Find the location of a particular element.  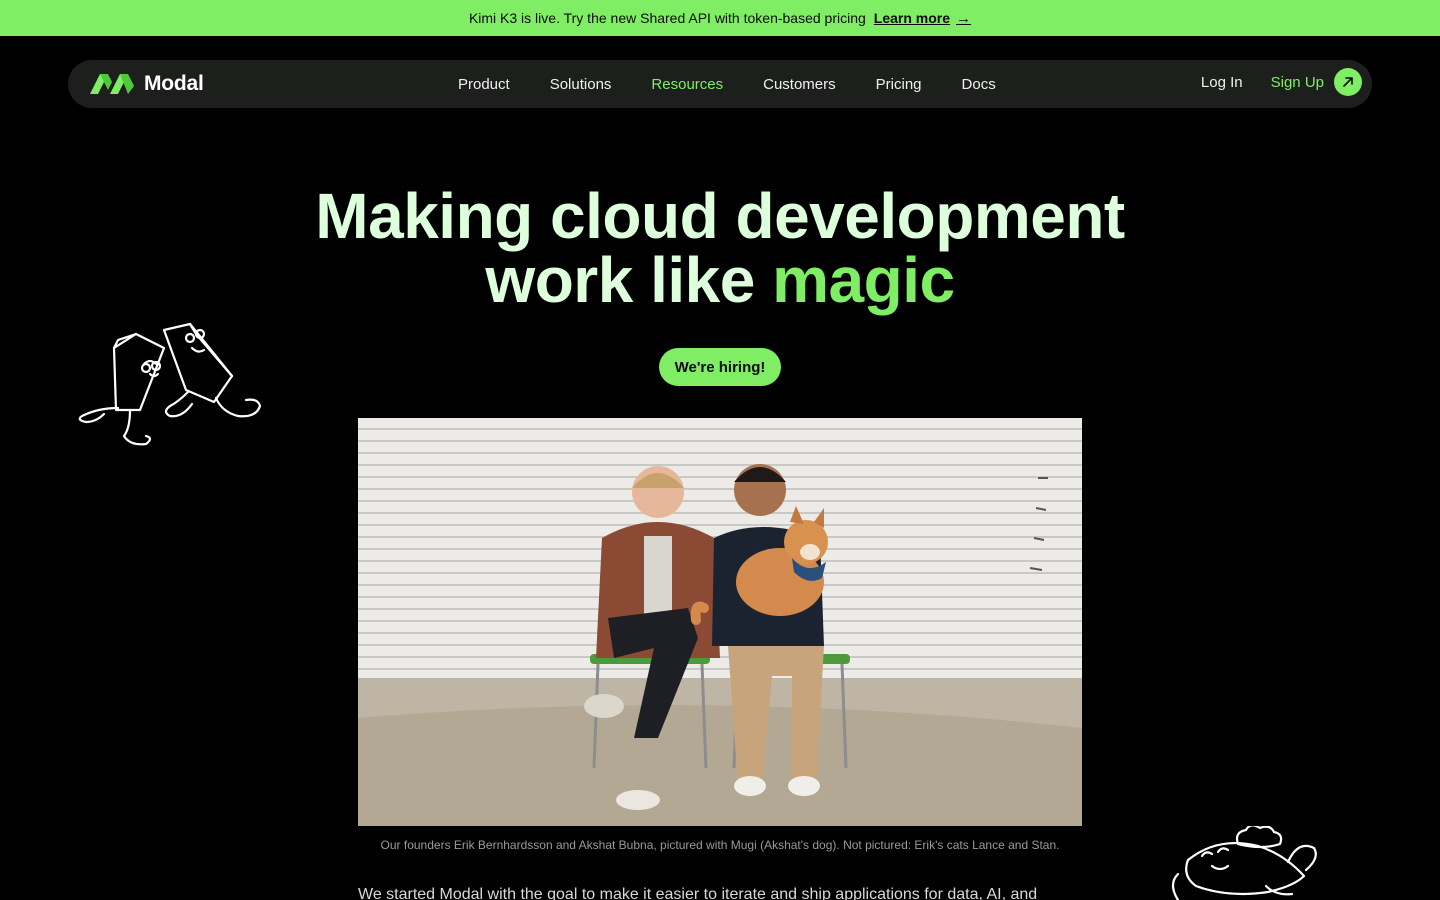

nav-item-pricing: Pricing is located at coordinates (899, 84).